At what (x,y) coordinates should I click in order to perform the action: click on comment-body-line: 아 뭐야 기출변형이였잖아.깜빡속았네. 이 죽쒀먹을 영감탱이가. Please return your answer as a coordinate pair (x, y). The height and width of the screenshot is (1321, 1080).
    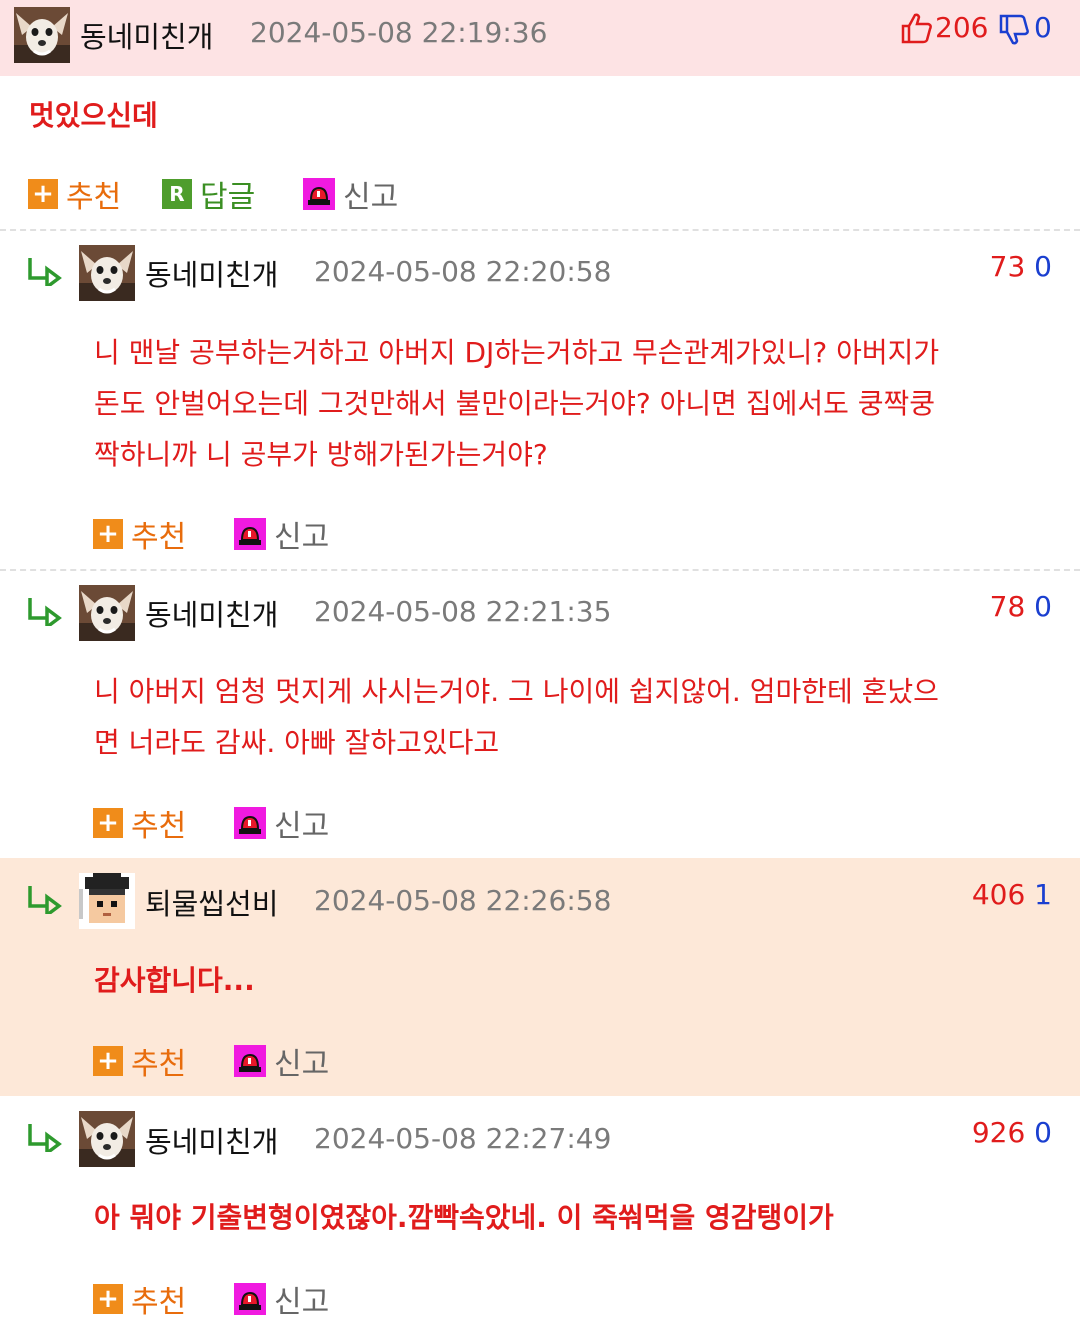
    Looking at the image, I should click on (464, 1217).